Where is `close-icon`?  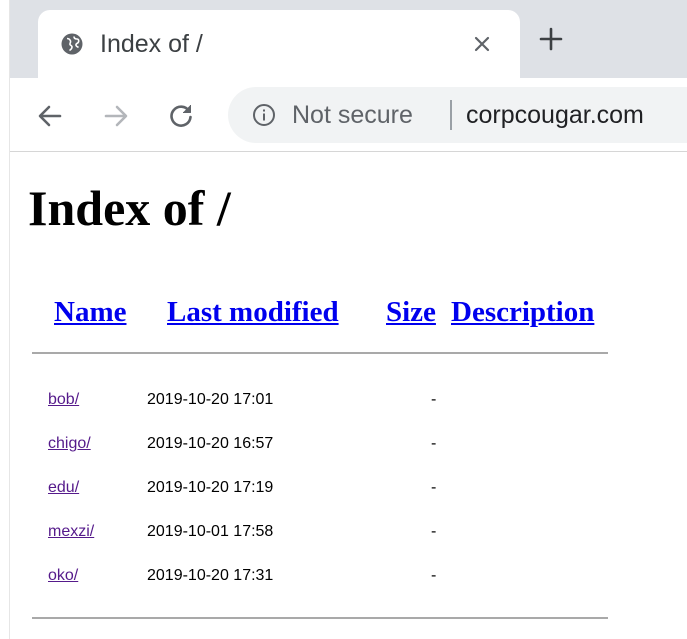
close-icon is located at coordinates (482, 44).